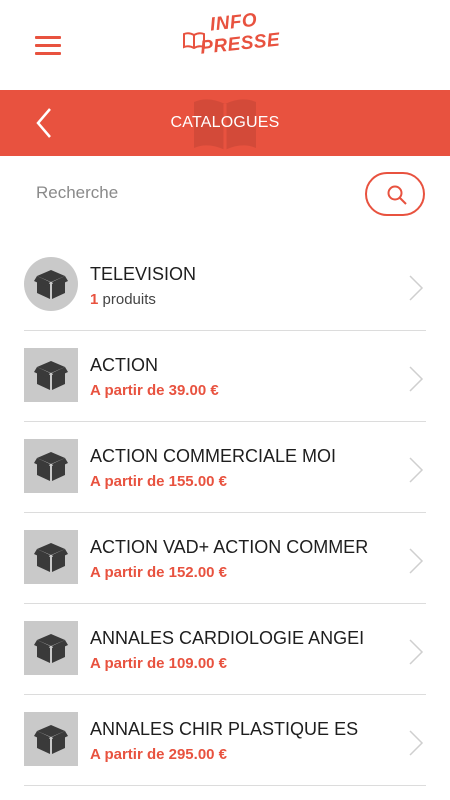 The image size is (450, 800). Describe the element at coordinates (159, 481) in the screenshot. I see `item-price: A partir de 155.00 €` at that location.